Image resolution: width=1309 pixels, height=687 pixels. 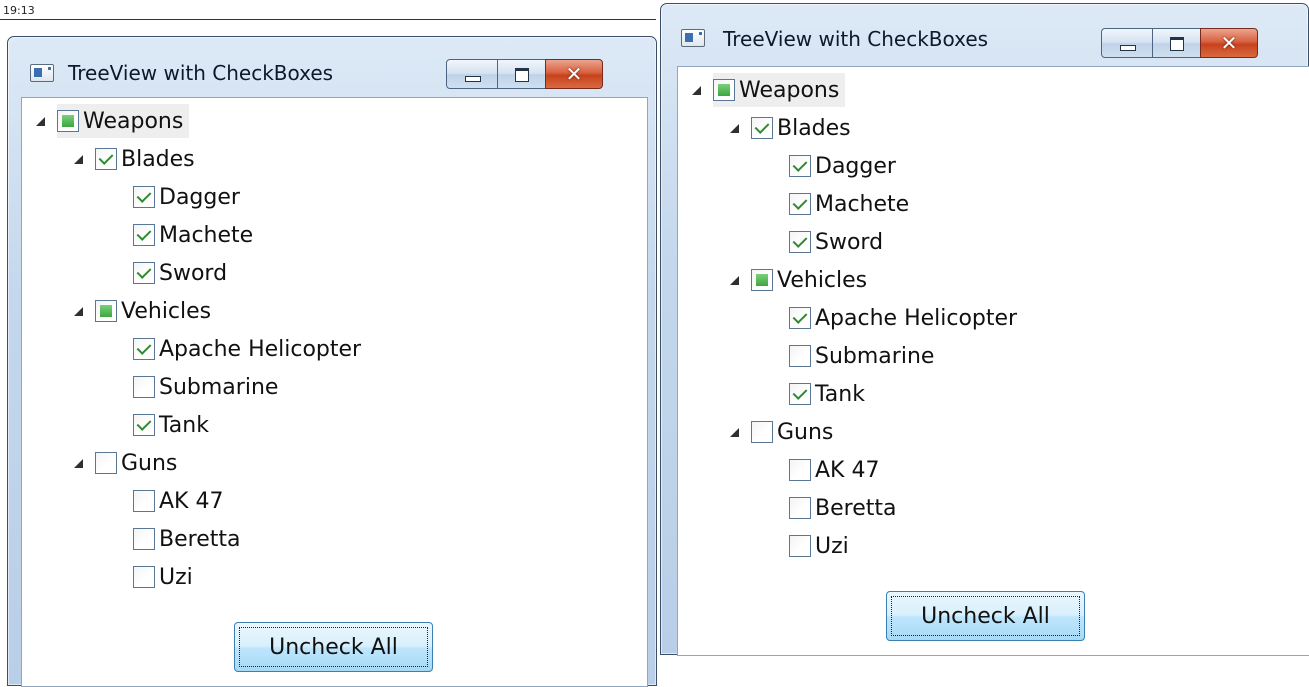 I want to click on caption-buttons: ✕, so click(x=1179, y=43).